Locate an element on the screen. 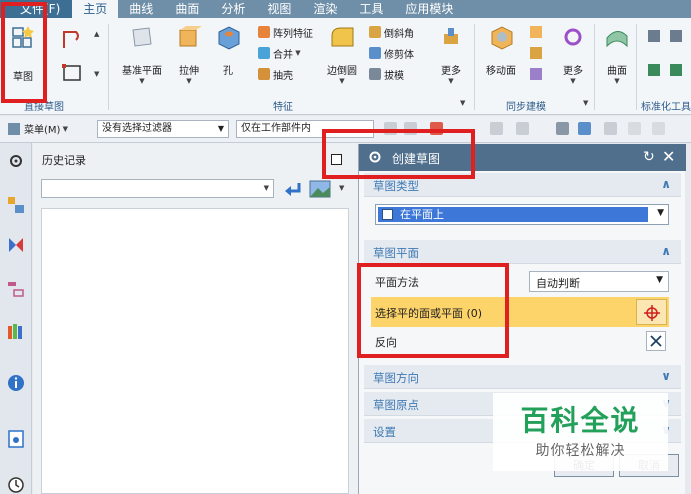 The width and height of the screenshot is (691, 494). extrude-label: 拉伸 is located at coordinates (189, 71).